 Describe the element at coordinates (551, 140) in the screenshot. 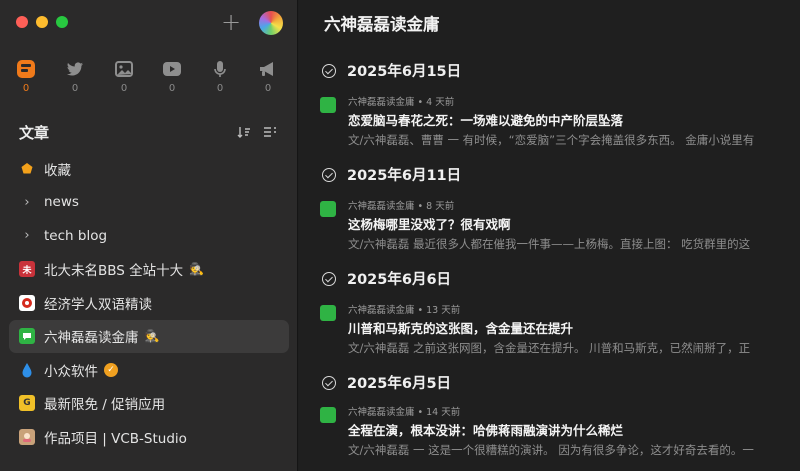

I see `article-snippet: 文/六神磊磊、曹曹 一 有时候，“恋爱脑”三个字会掩盖很多东西。 金庸小说里有` at that location.